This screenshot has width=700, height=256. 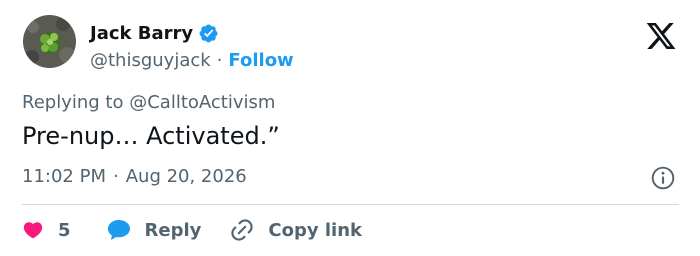 I want to click on author-handle-row: @thisguyjack · Follow, so click(x=192, y=60).